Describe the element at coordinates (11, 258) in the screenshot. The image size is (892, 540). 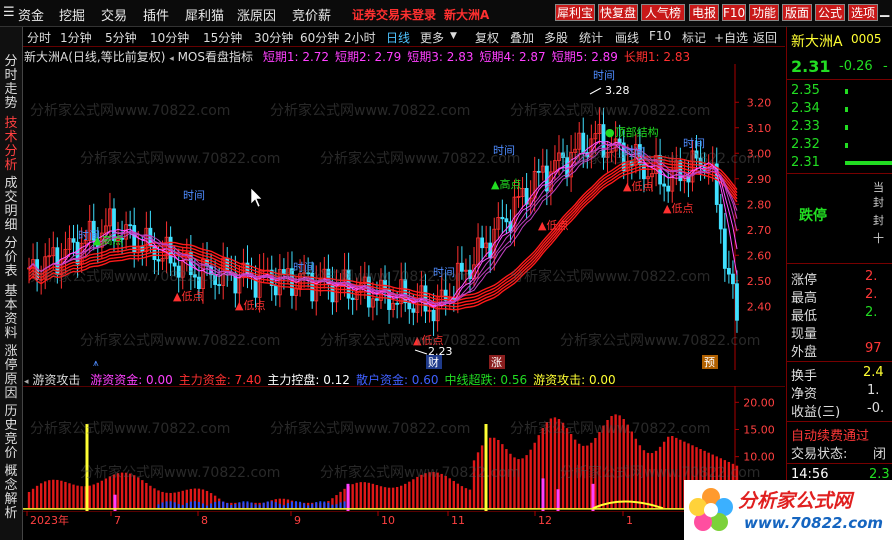
I see `tab-price-table: 分价表` at that location.